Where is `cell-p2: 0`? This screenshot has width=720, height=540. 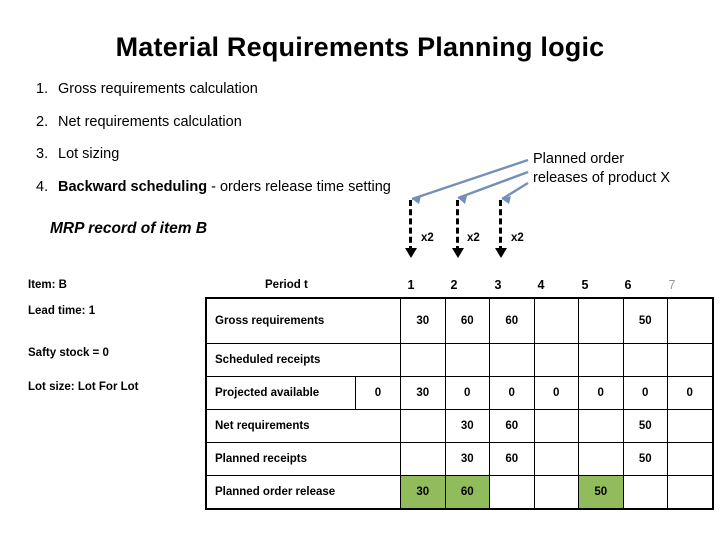 cell-p2: 0 is located at coordinates (467, 393).